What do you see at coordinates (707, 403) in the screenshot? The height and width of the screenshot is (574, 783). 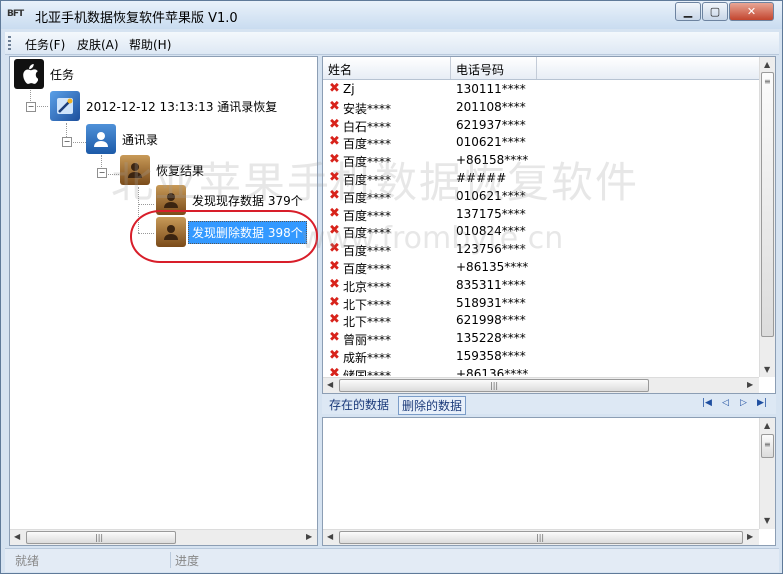 I see `first-page-icon: |◀` at bounding box center [707, 403].